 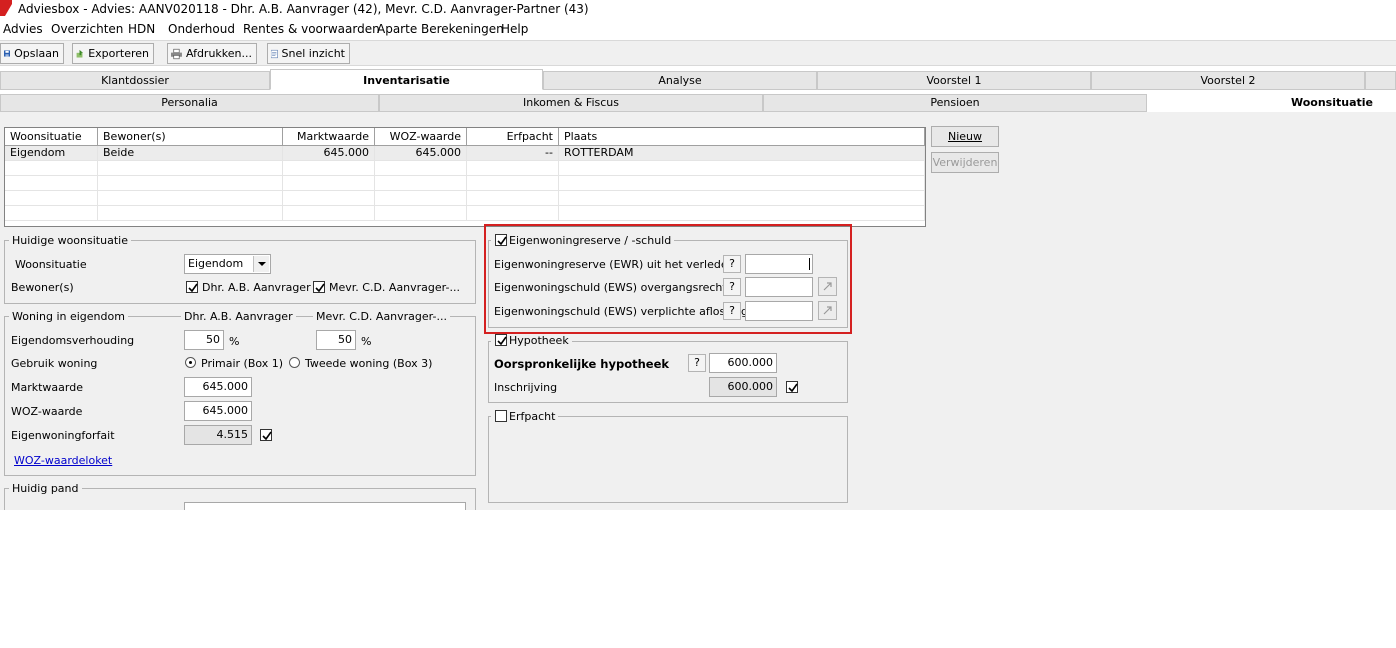 What do you see at coordinates (87, 29) in the screenshot?
I see `menu-overzichten: Overzichten` at bounding box center [87, 29].